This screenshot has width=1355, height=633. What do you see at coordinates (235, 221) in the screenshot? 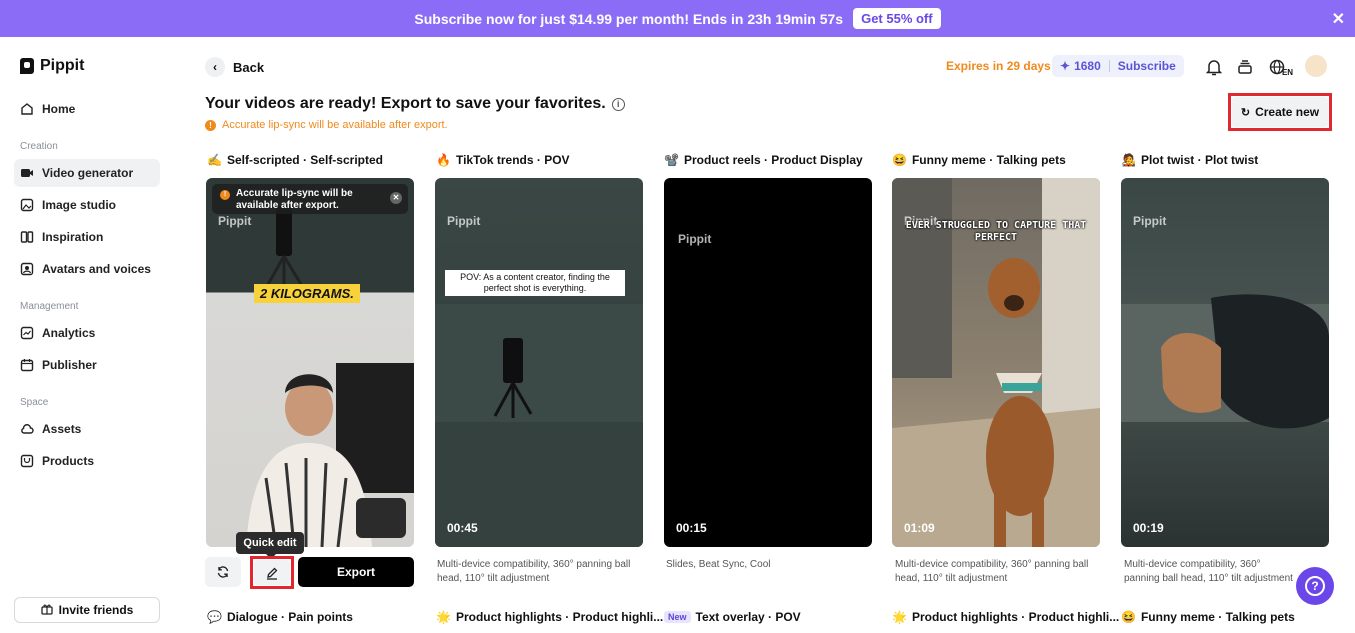
I see `watermark: Pippit` at bounding box center [235, 221].